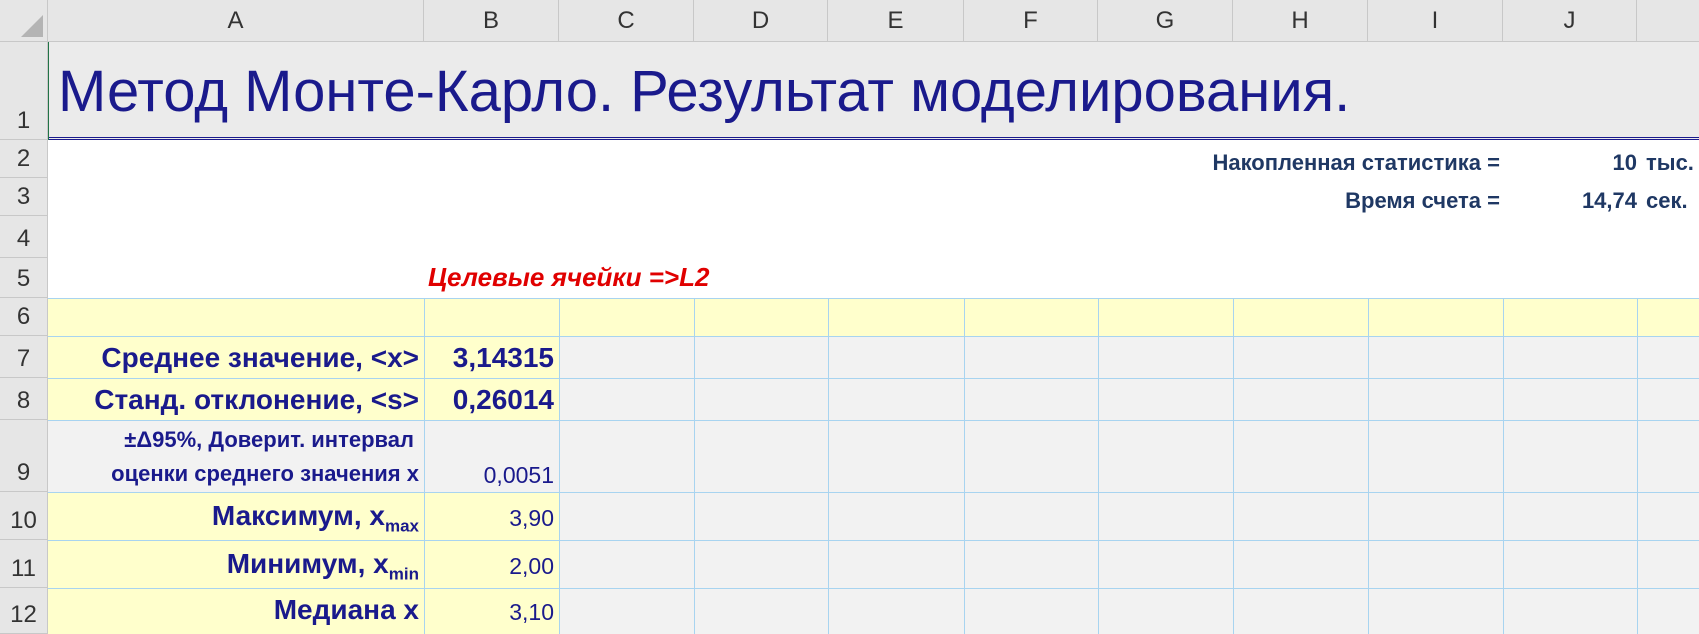  Describe the element at coordinates (1422, 200) in the screenshot. I see `calc-time-label: Время счета =` at that location.